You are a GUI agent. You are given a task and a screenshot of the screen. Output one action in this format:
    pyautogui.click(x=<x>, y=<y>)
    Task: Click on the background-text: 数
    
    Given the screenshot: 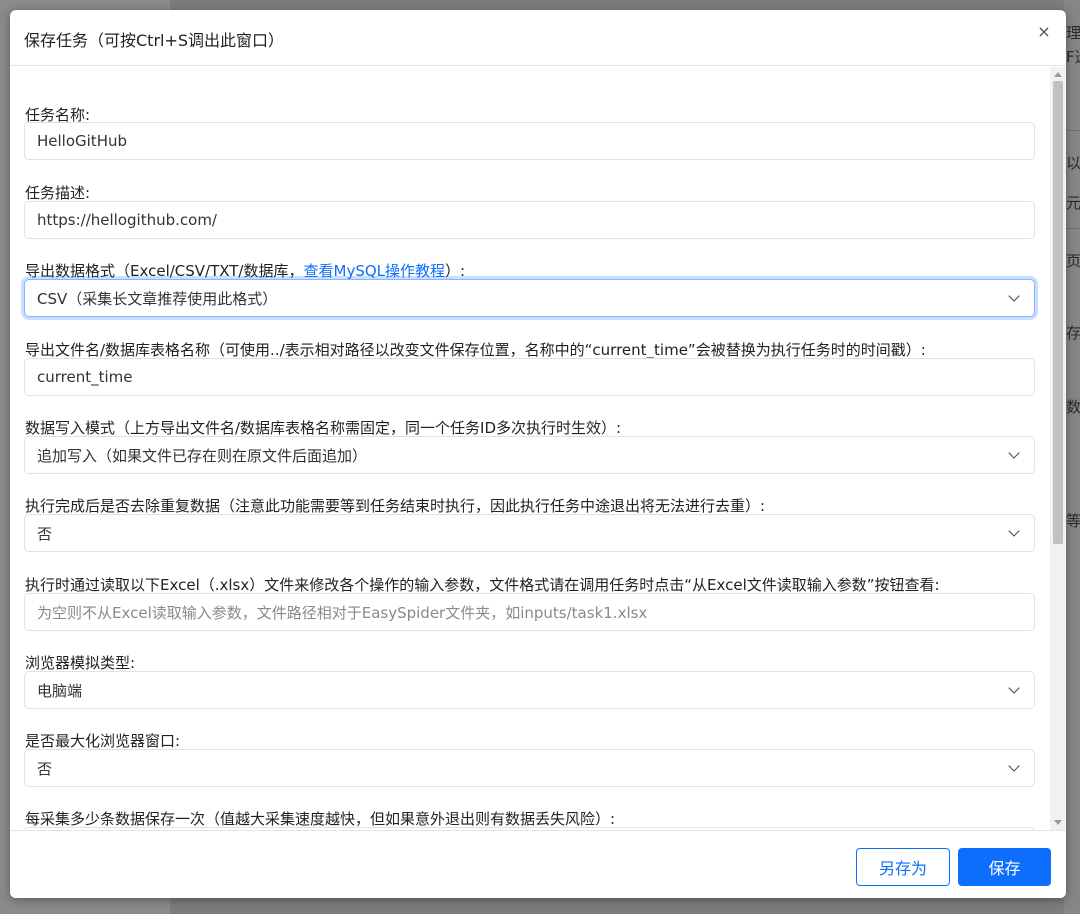 What is the action you would take?
    pyautogui.click(x=1073, y=407)
    